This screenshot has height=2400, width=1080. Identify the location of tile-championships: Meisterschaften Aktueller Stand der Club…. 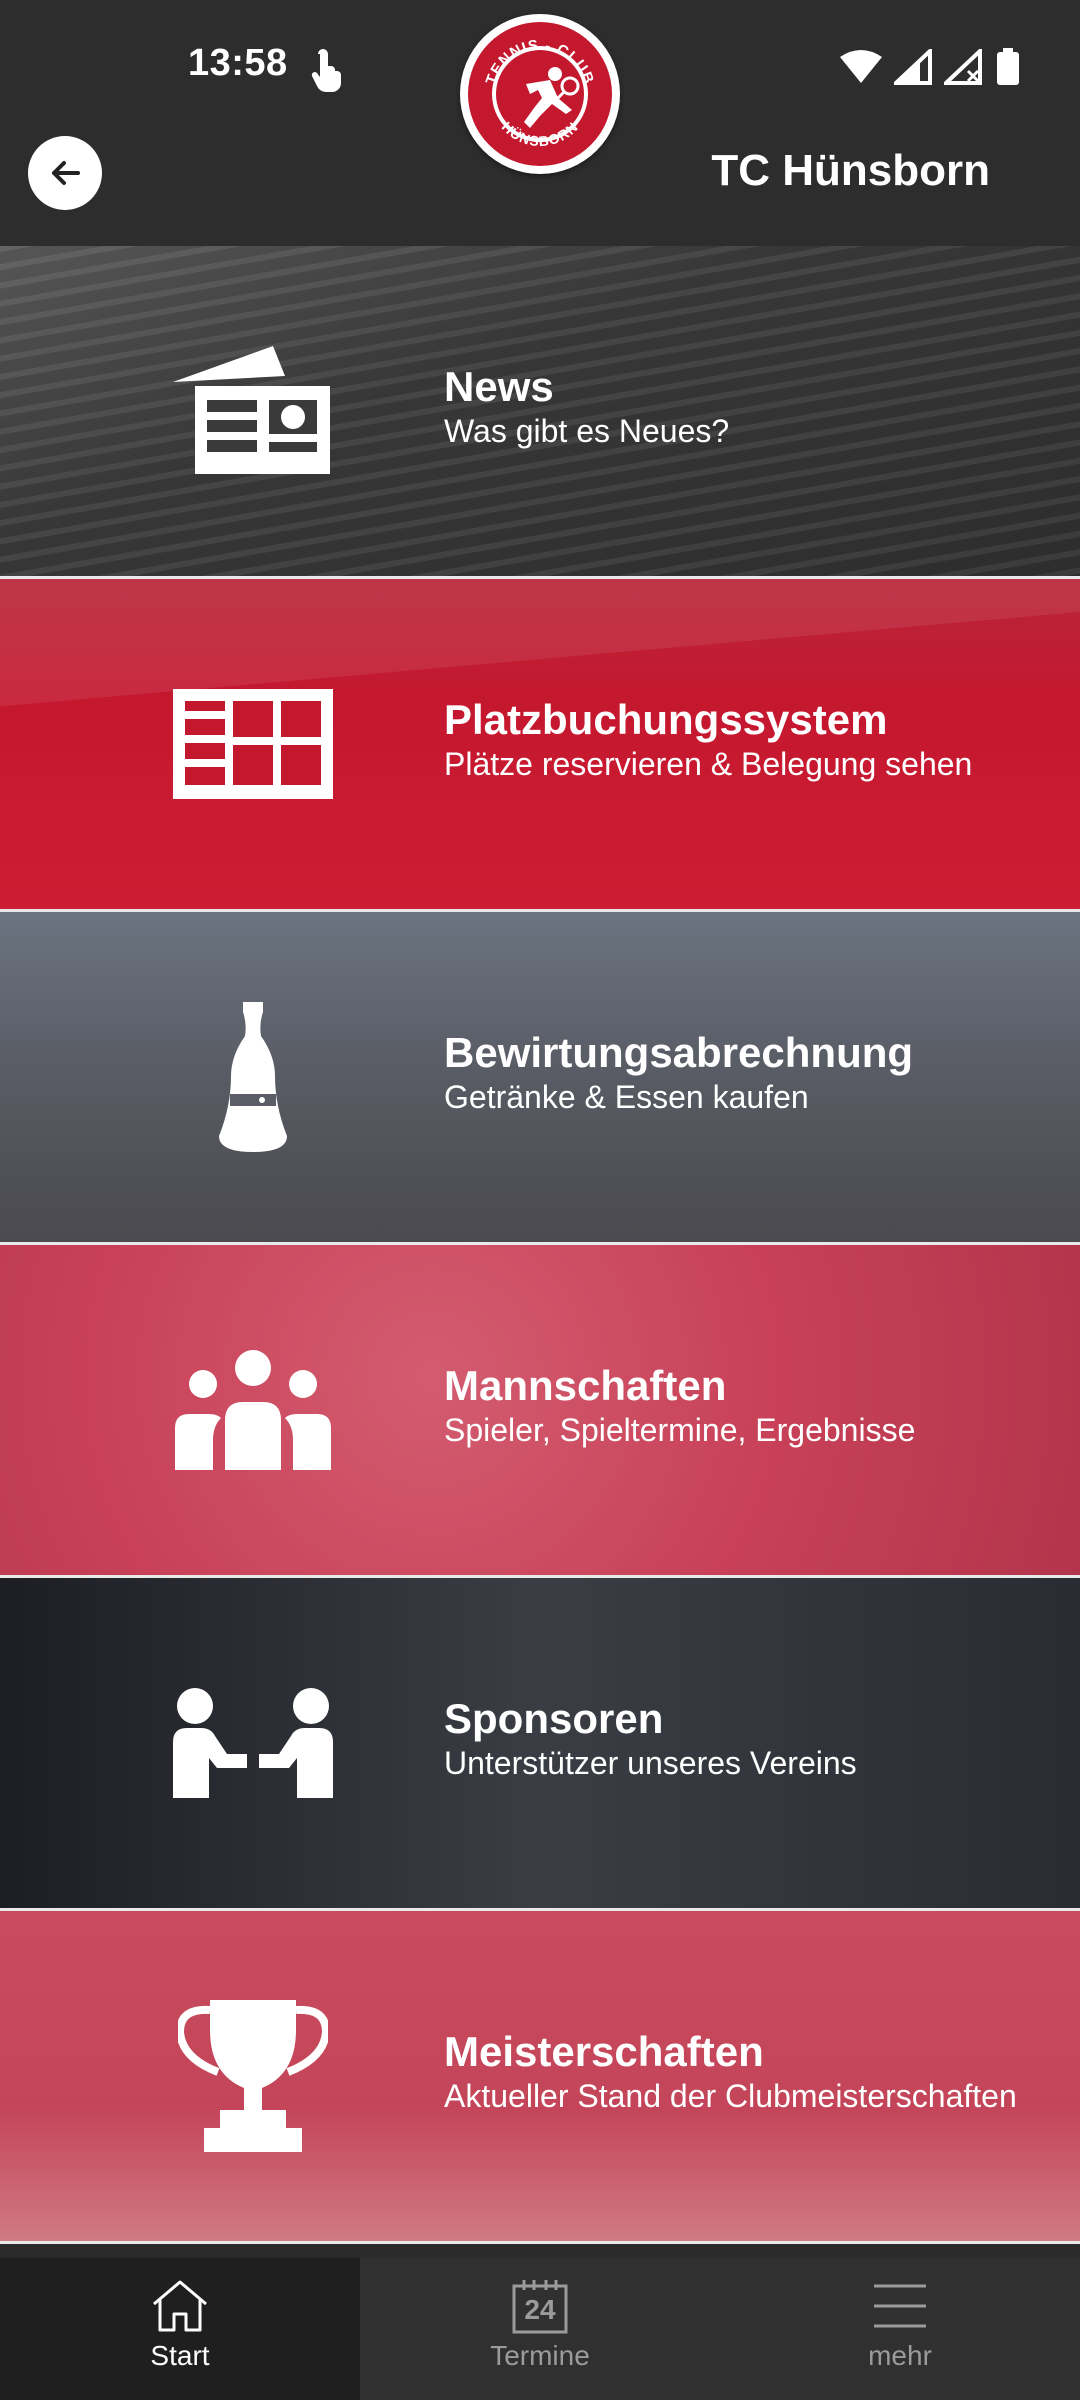
(540, 2076).